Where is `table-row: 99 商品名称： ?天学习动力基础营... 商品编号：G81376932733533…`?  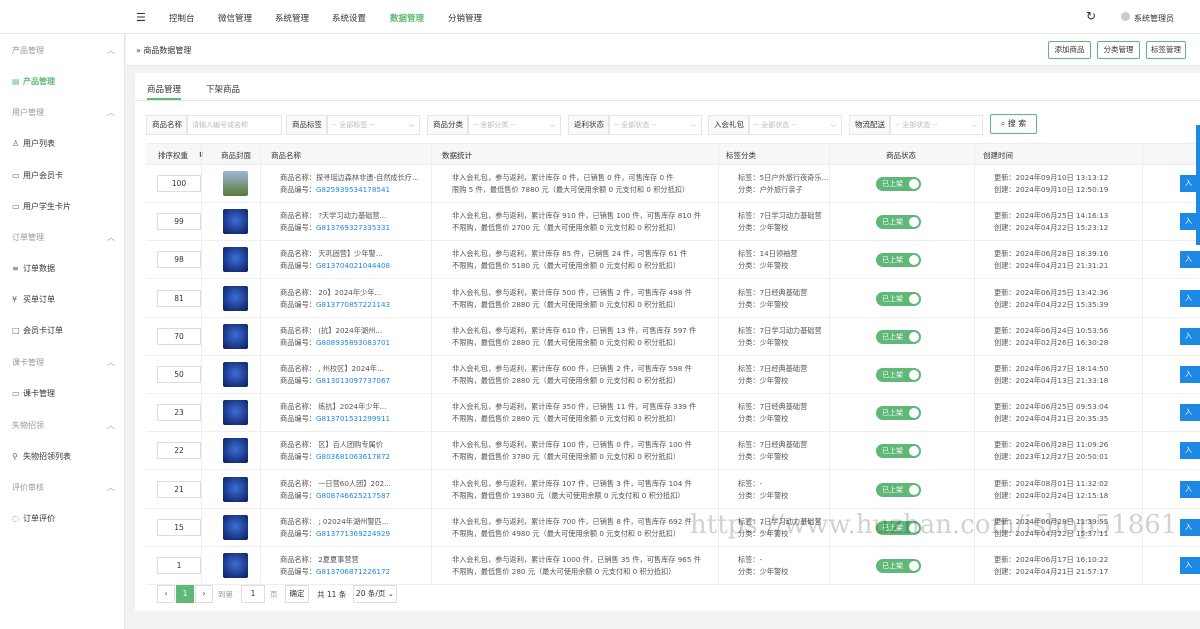 table-row: 99 商品名称： ?天学习动力基础营... 商品编号：G81376932733533… is located at coordinates (673, 222).